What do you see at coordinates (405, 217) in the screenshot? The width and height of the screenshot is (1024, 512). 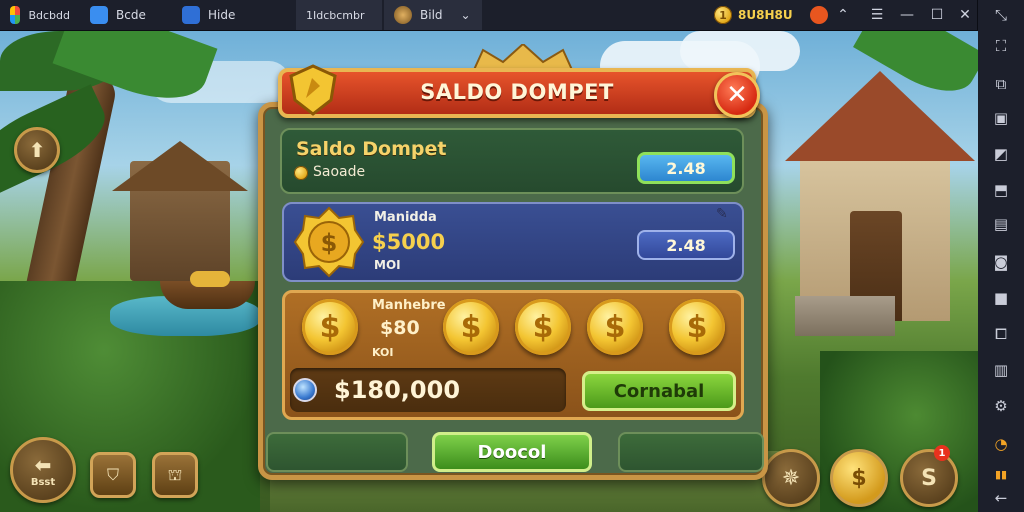 I see `bank-label: Manidda` at bounding box center [405, 217].